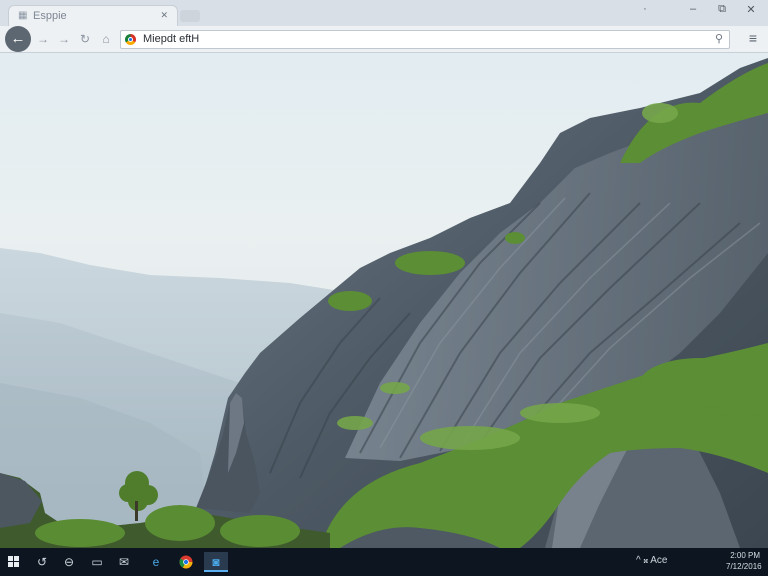 Image resolution: width=768 pixels, height=576 pixels. What do you see at coordinates (164, 15) in the screenshot?
I see `close-icon: ✕` at bounding box center [164, 15].